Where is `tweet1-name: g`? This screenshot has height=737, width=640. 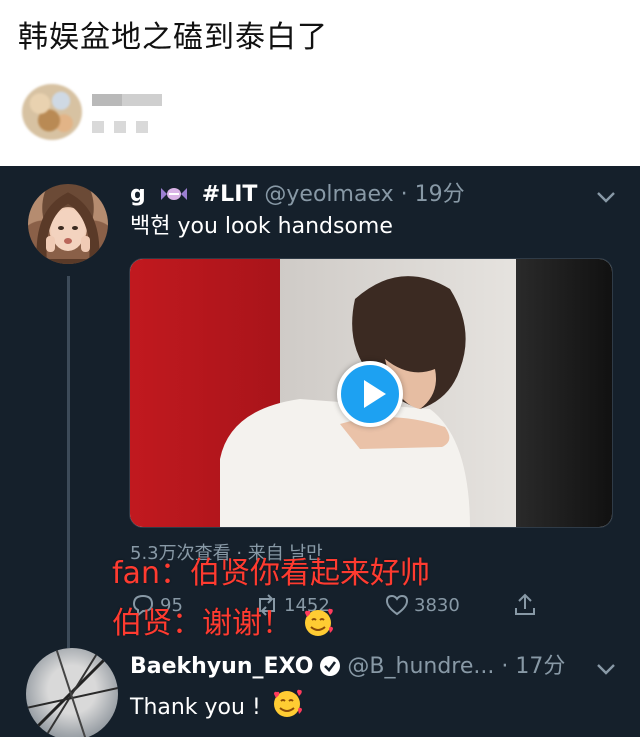
tweet1-name: g is located at coordinates (138, 194).